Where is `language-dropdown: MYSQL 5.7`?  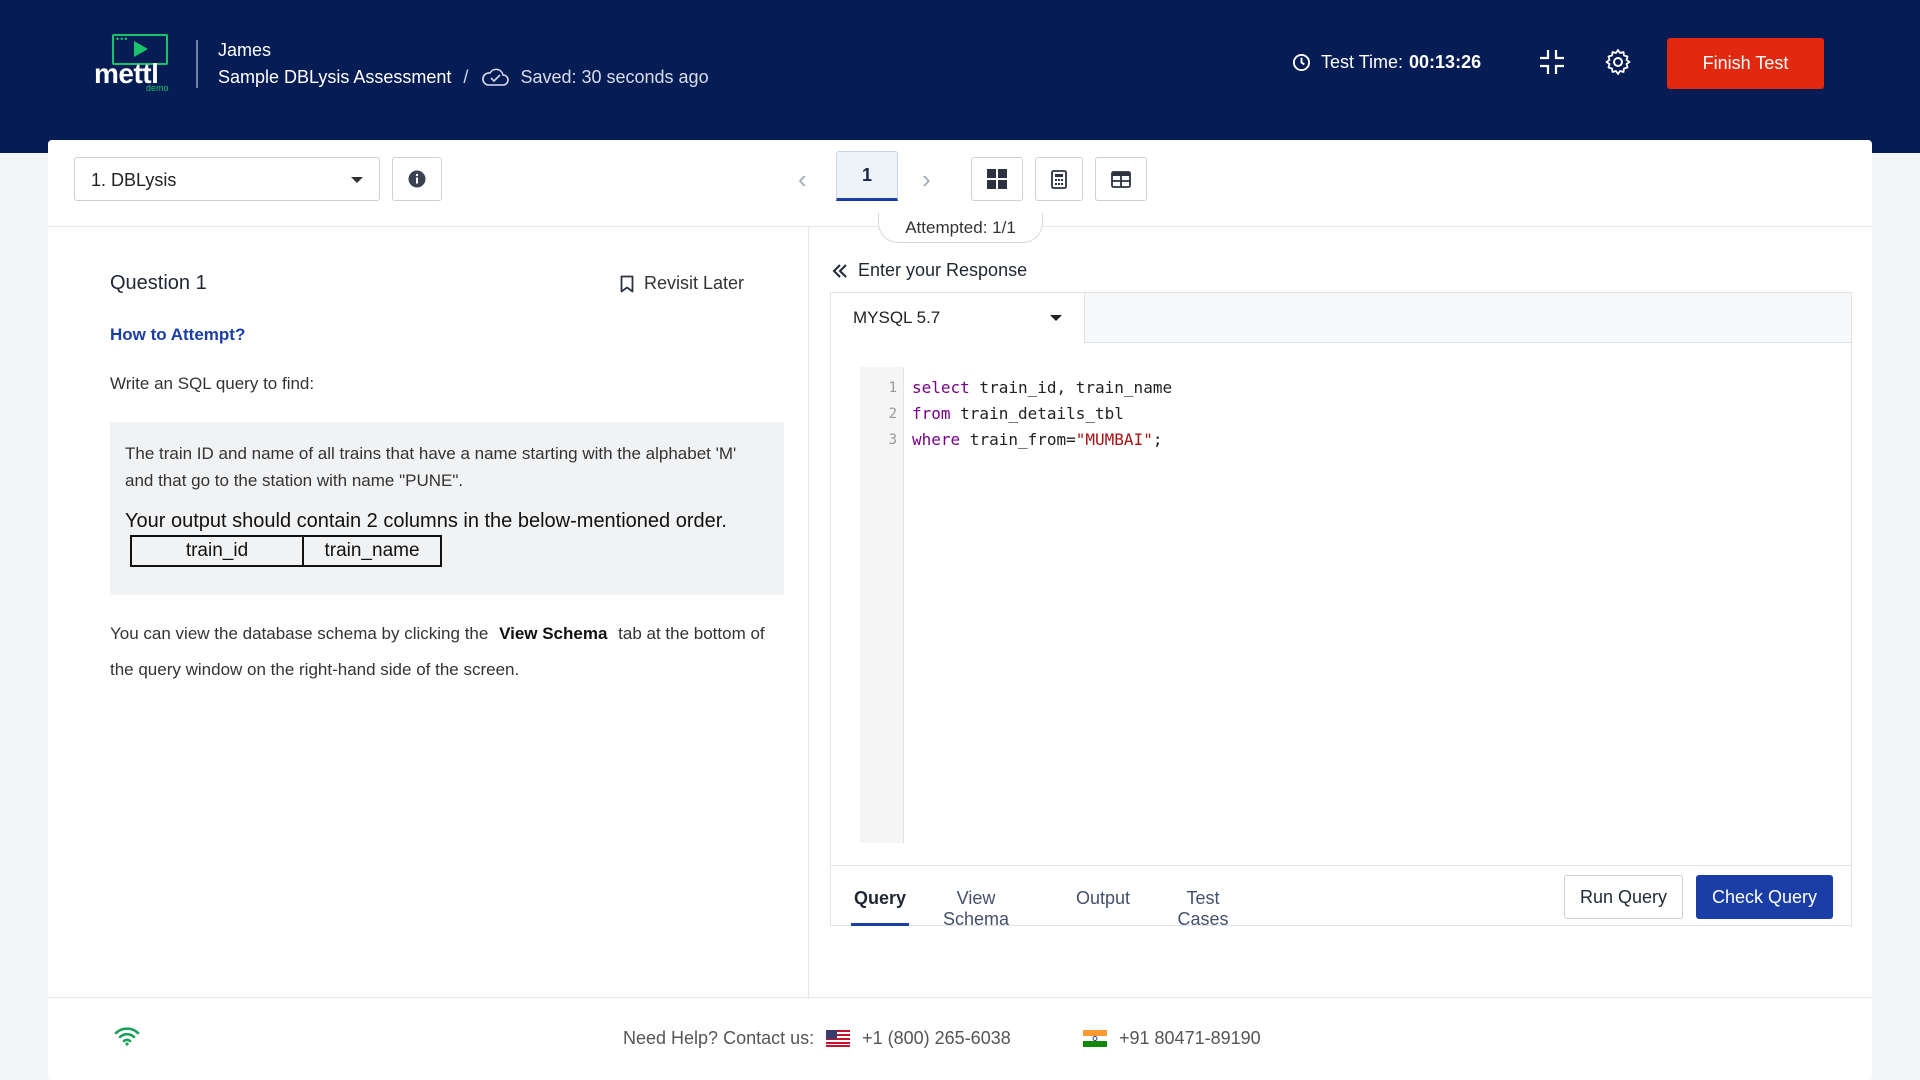 language-dropdown: MYSQL 5.7 is located at coordinates (958, 318).